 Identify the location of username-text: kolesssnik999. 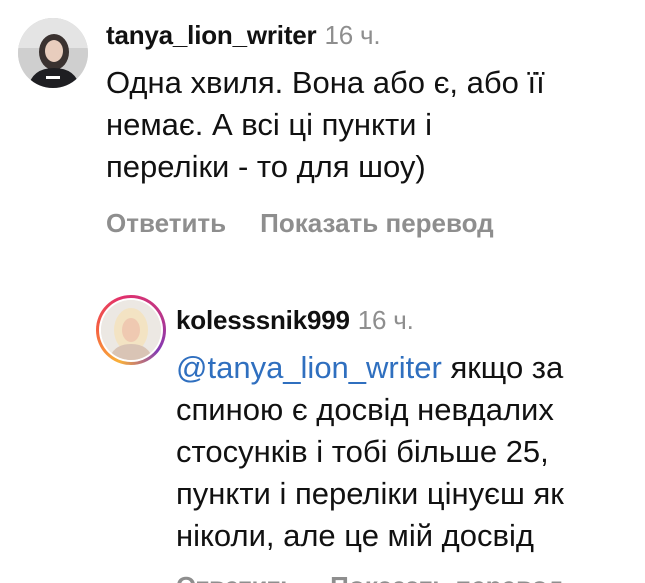
(263, 320).